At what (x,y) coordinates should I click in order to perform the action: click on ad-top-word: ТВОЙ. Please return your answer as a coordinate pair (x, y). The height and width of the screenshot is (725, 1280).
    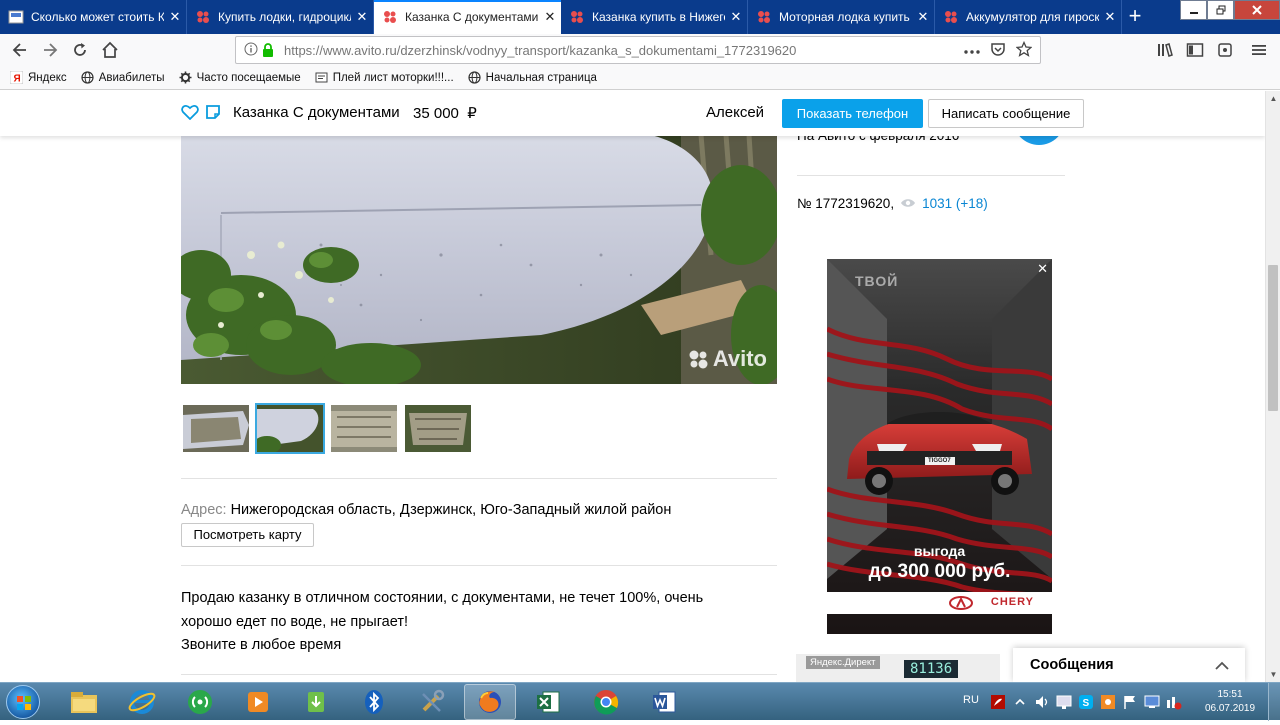
    Looking at the image, I should click on (877, 281).